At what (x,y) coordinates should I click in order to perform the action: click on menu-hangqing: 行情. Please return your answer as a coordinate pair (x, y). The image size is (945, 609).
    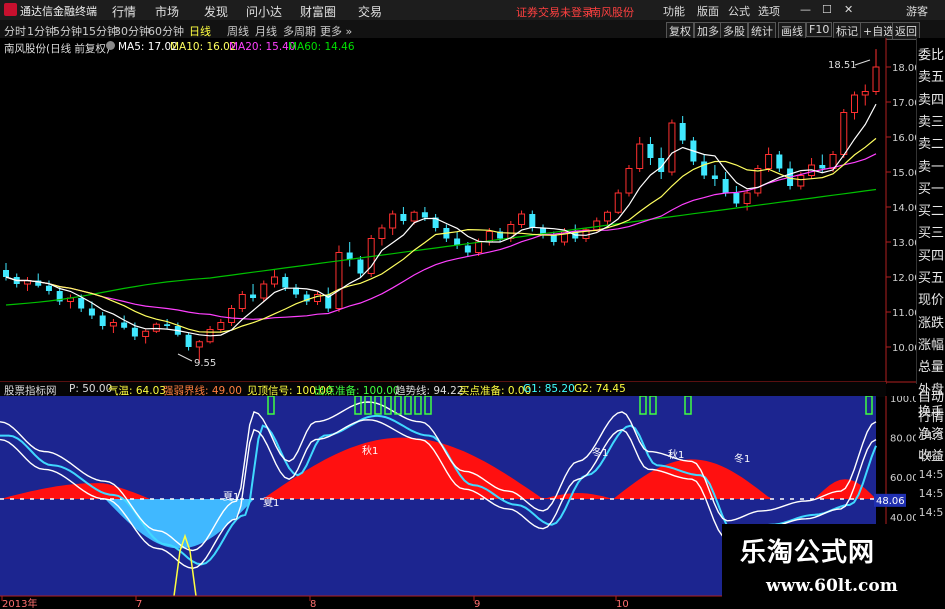
    Looking at the image, I should click on (124, 11).